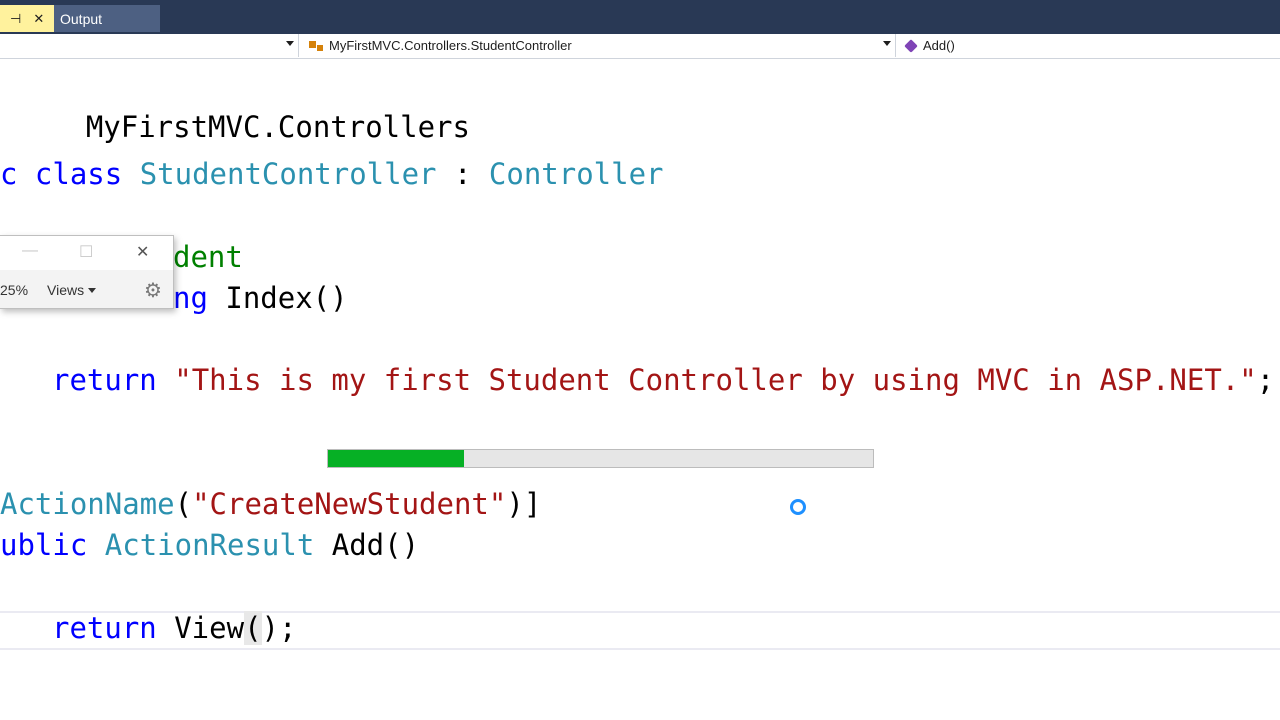  What do you see at coordinates (798, 507) in the screenshot?
I see `busy-cursor-icon` at bounding box center [798, 507].